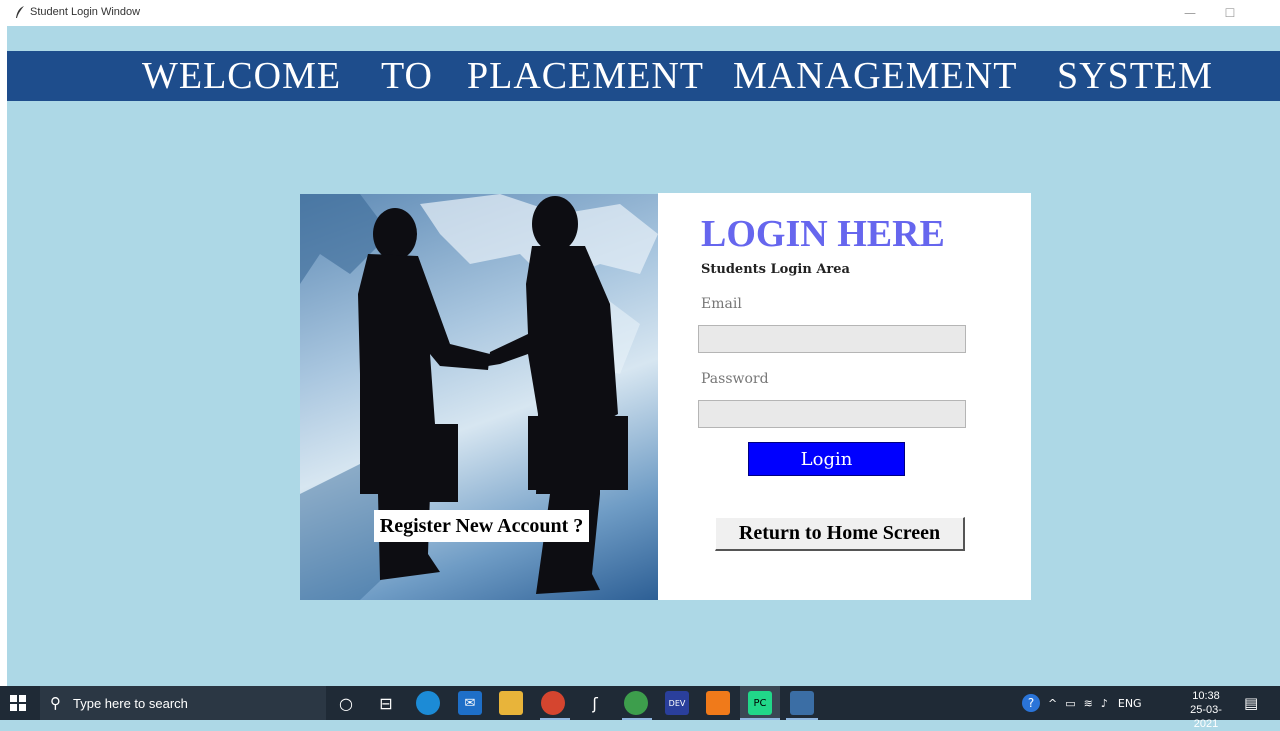  Describe the element at coordinates (832, 339) in the screenshot. I see `email-field` at that location.